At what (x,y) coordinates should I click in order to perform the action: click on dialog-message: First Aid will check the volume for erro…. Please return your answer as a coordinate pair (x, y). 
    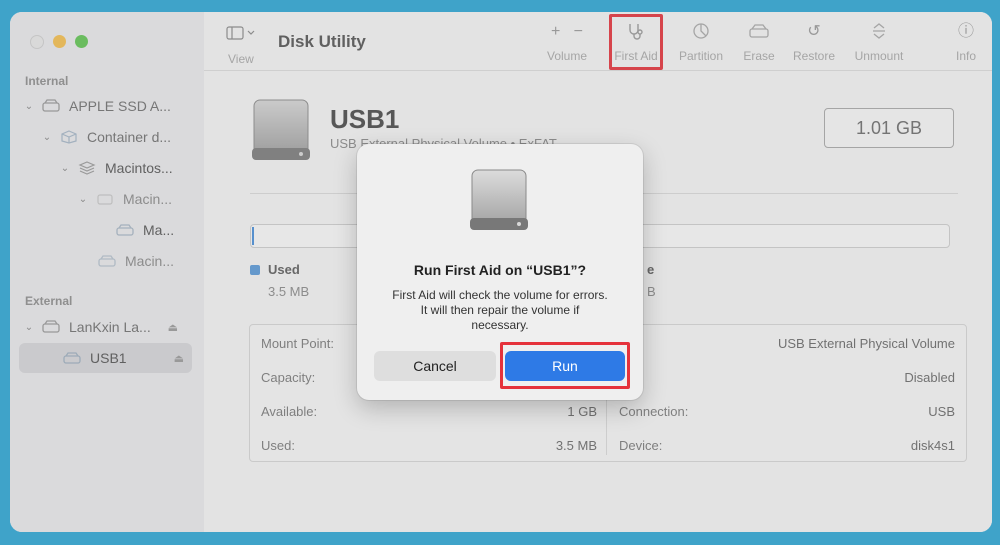
    Looking at the image, I should click on (500, 310).